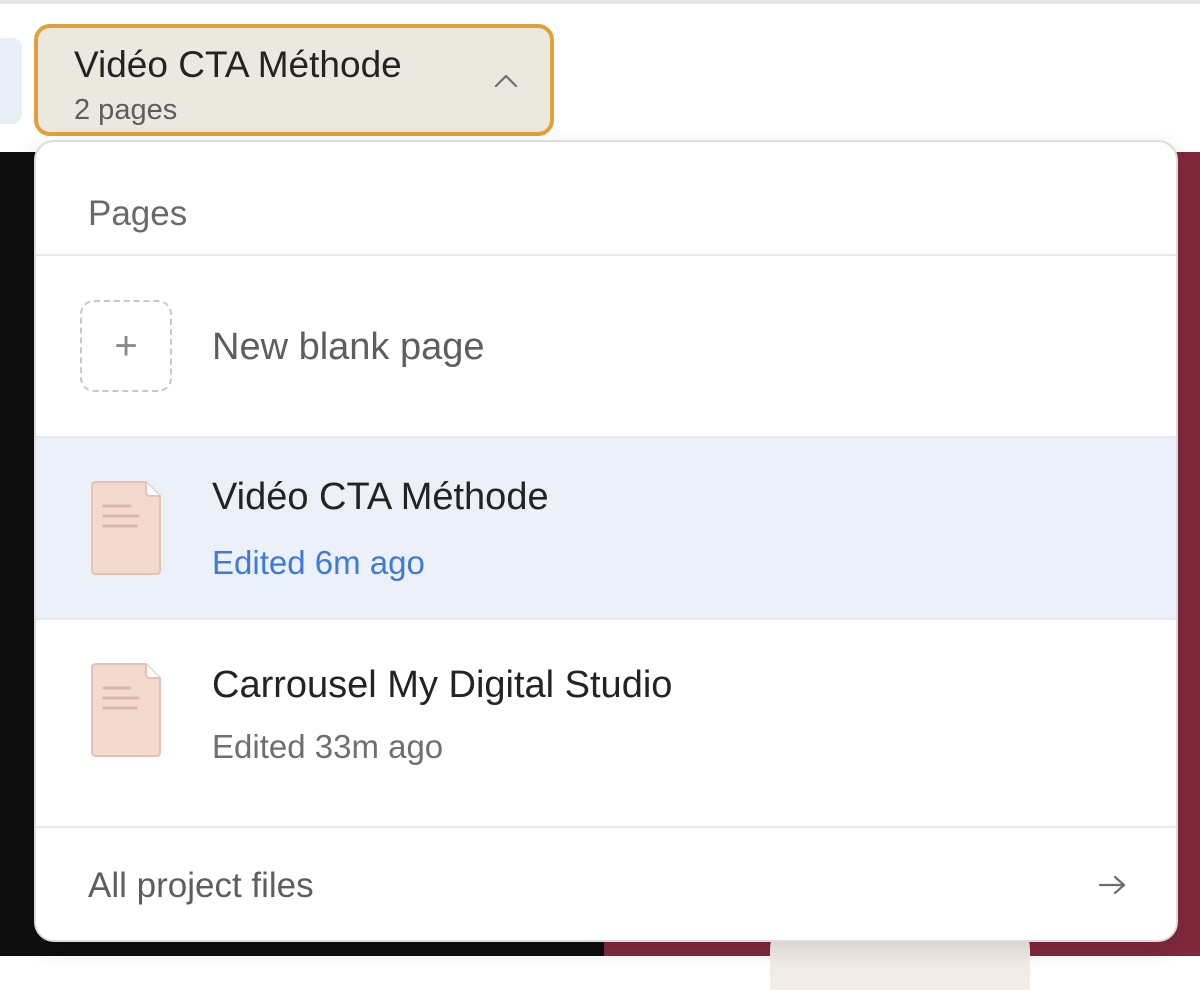  What do you see at coordinates (318, 562) in the screenshot?
I see `page-edited-time: Edited 6m ago` at bounding box center [318, 562].